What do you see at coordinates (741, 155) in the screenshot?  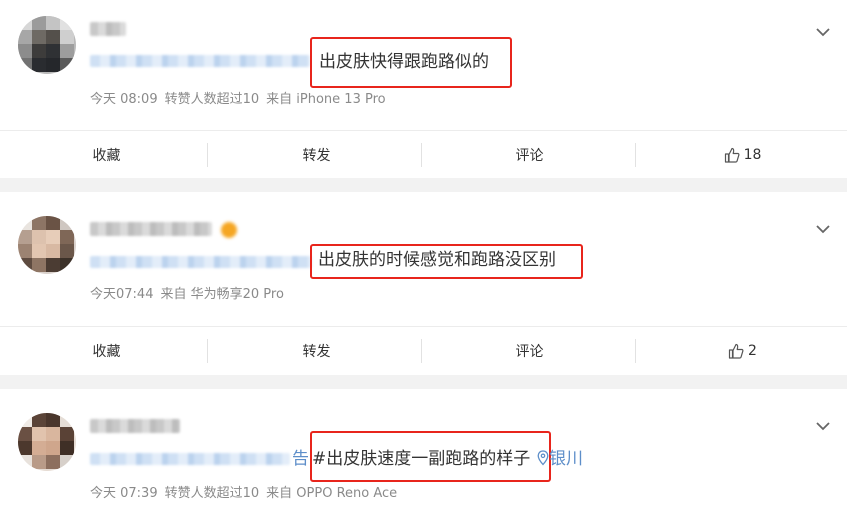 I see `like-button: 18` at bounding box center [741, 155].